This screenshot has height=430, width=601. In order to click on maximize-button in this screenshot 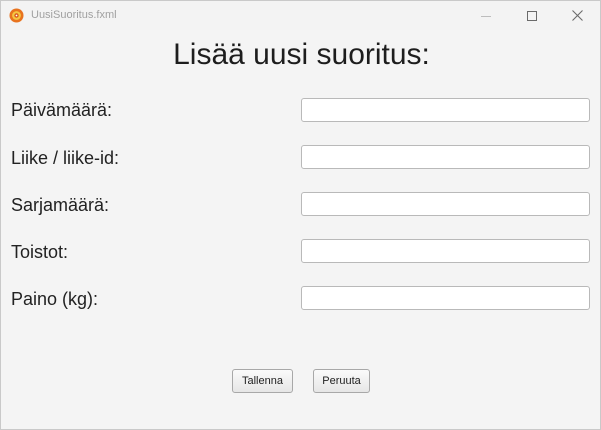, I will do `click(532, 15)`.